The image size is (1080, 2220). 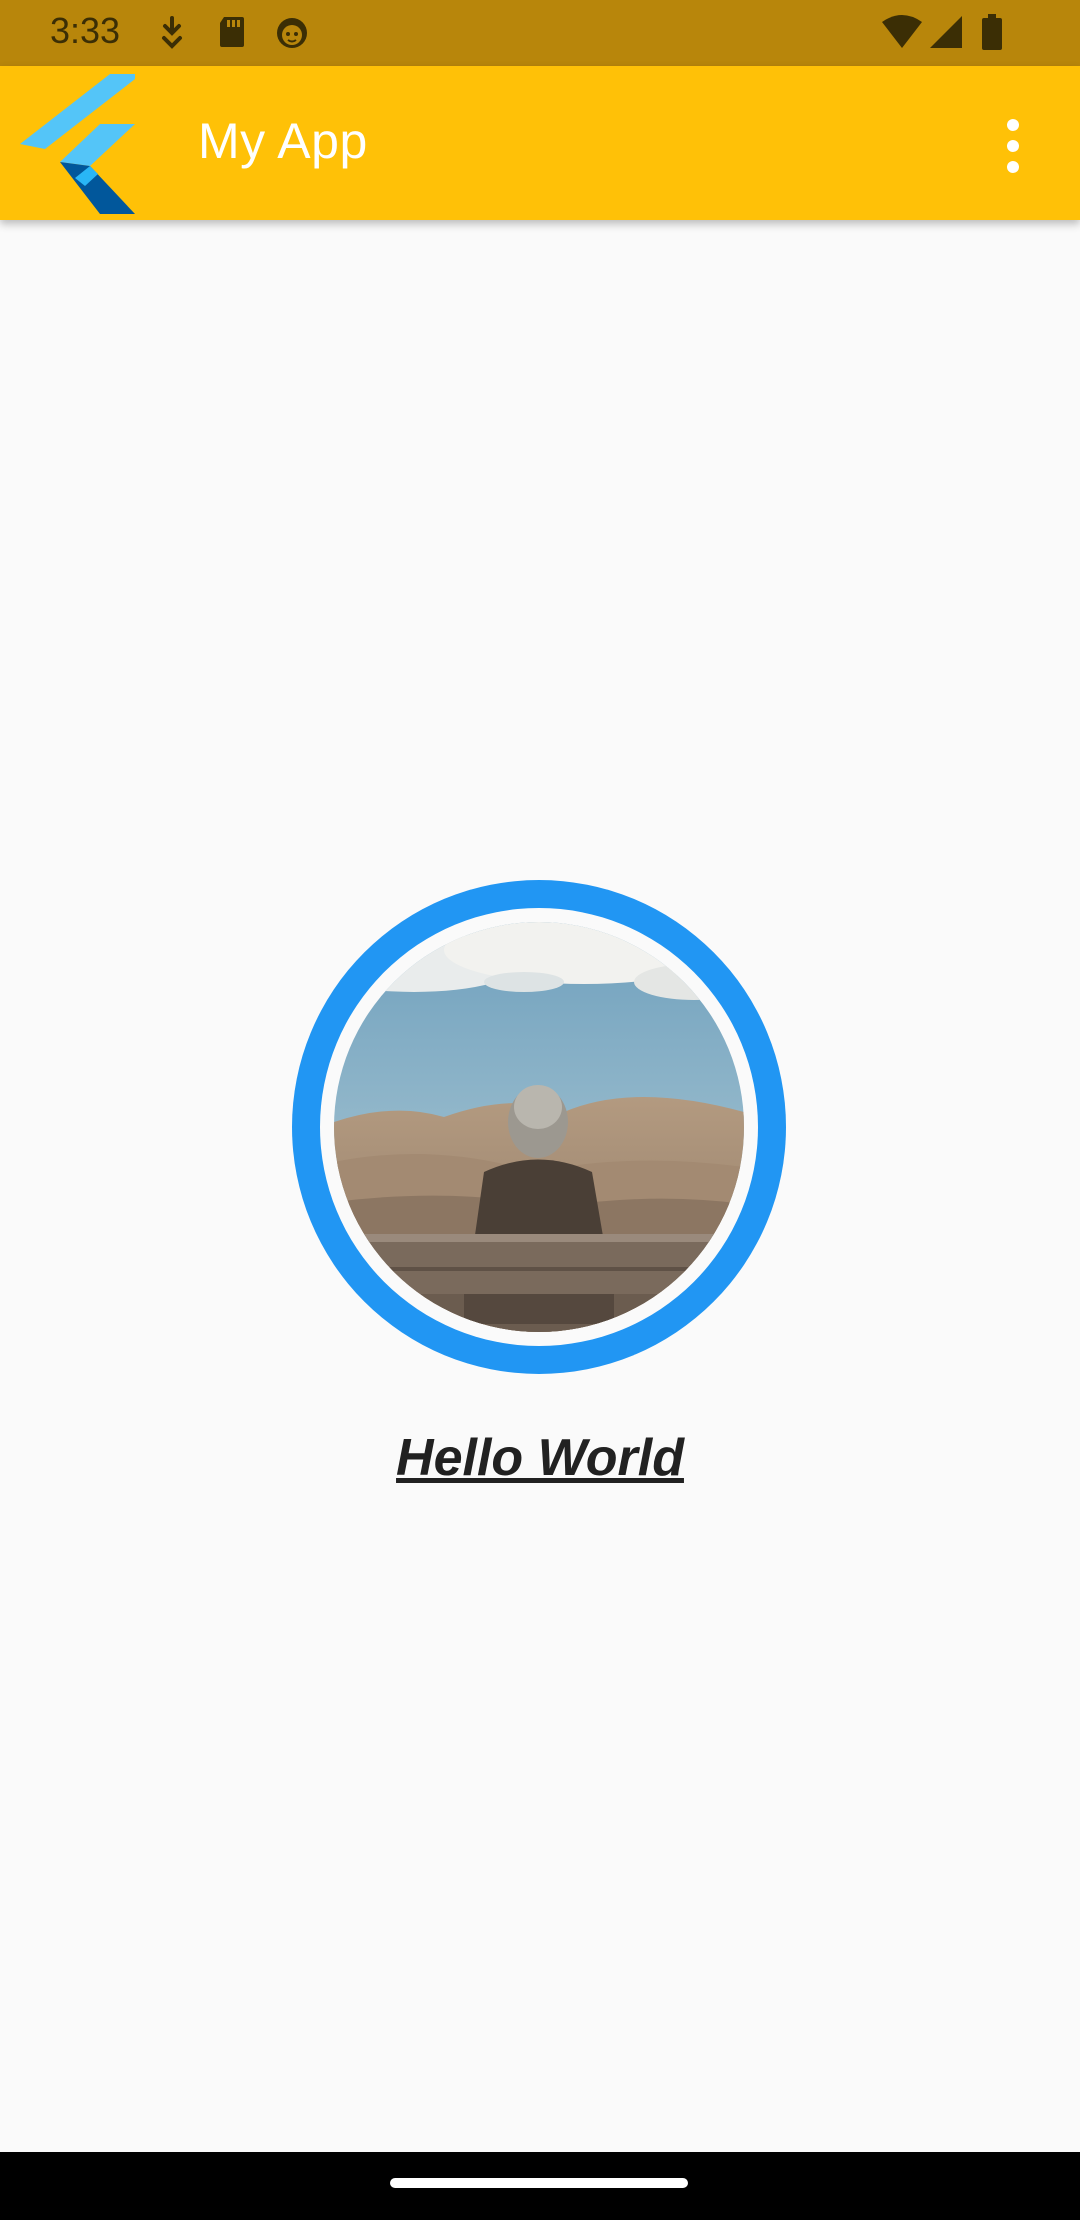 I want to click on more-vert-icon, so click(x=1013, y=146).